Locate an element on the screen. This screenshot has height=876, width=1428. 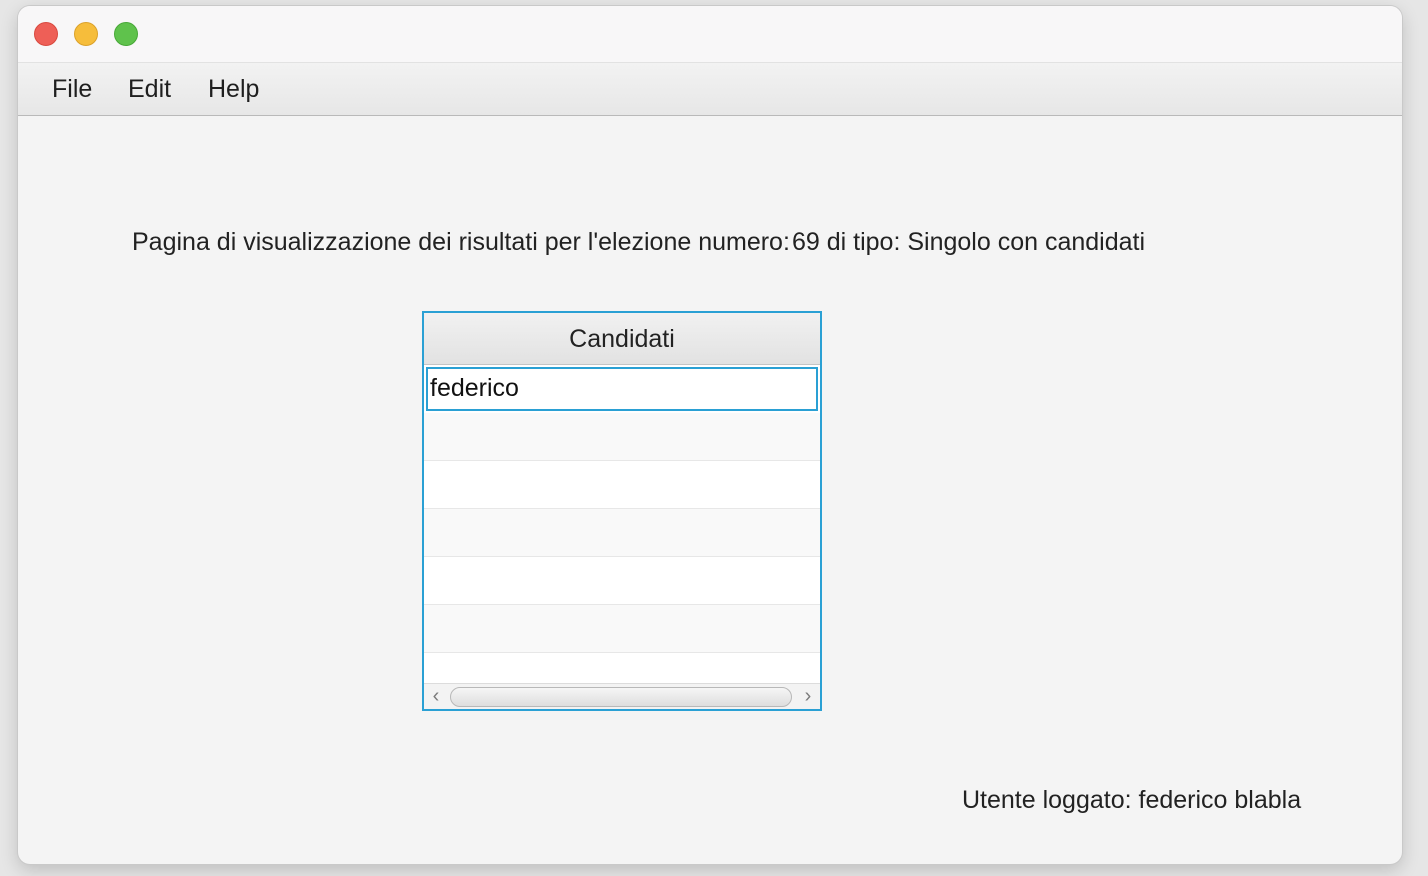
scroll-thumb is located at coordinates (621, 697).